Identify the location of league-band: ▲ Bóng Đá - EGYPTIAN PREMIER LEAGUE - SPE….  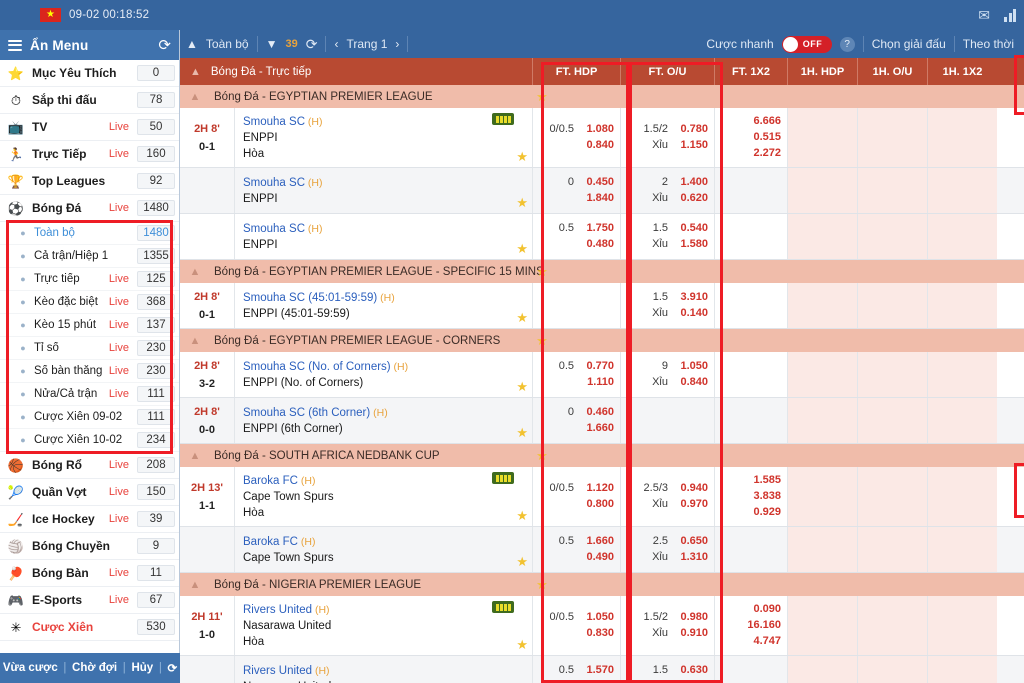
(602, 271).